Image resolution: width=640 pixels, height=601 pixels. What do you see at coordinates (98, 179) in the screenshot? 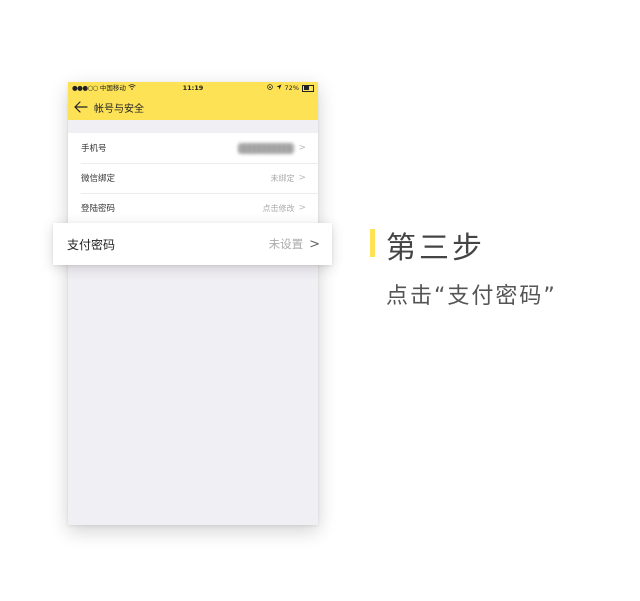
I see `row-label: 微信绑定` at bounding box center [98, 179].